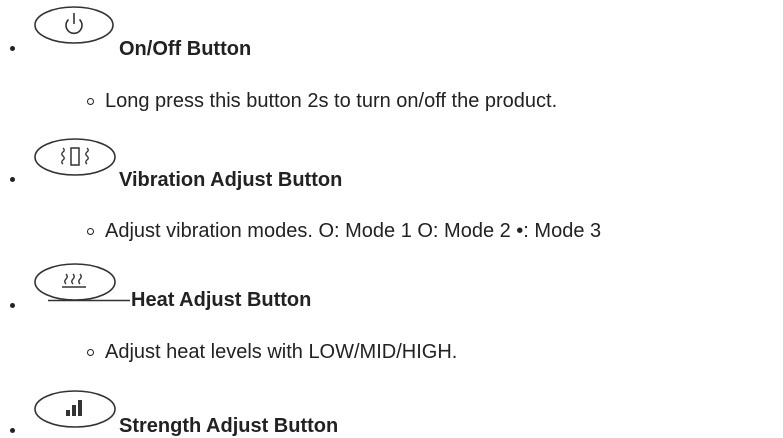 The image size is (783, 438). What do you see at coordinates (231, 180) in the screenshot?
I see `vibration-button-title: Vibration Adjust Button` at bounding box center [231, 180].